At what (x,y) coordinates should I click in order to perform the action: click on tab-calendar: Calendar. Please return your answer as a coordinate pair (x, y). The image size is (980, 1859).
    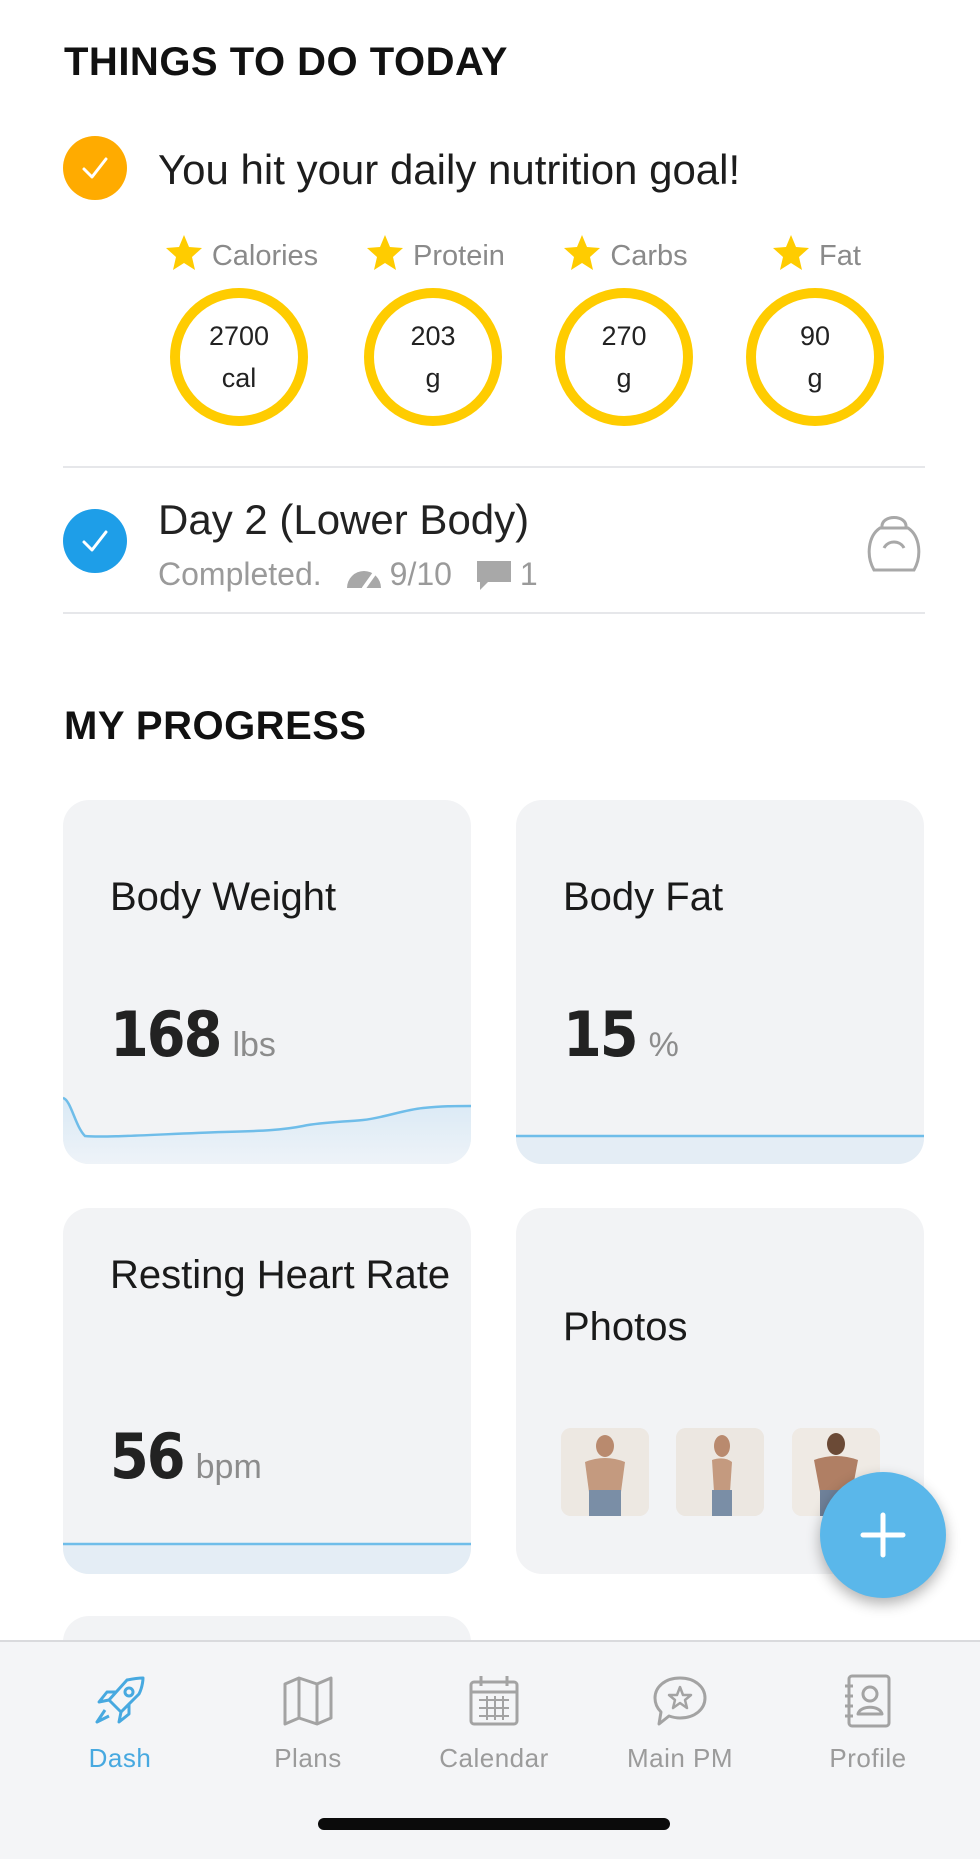
    Looking at the image, I should click on (494, 1723).